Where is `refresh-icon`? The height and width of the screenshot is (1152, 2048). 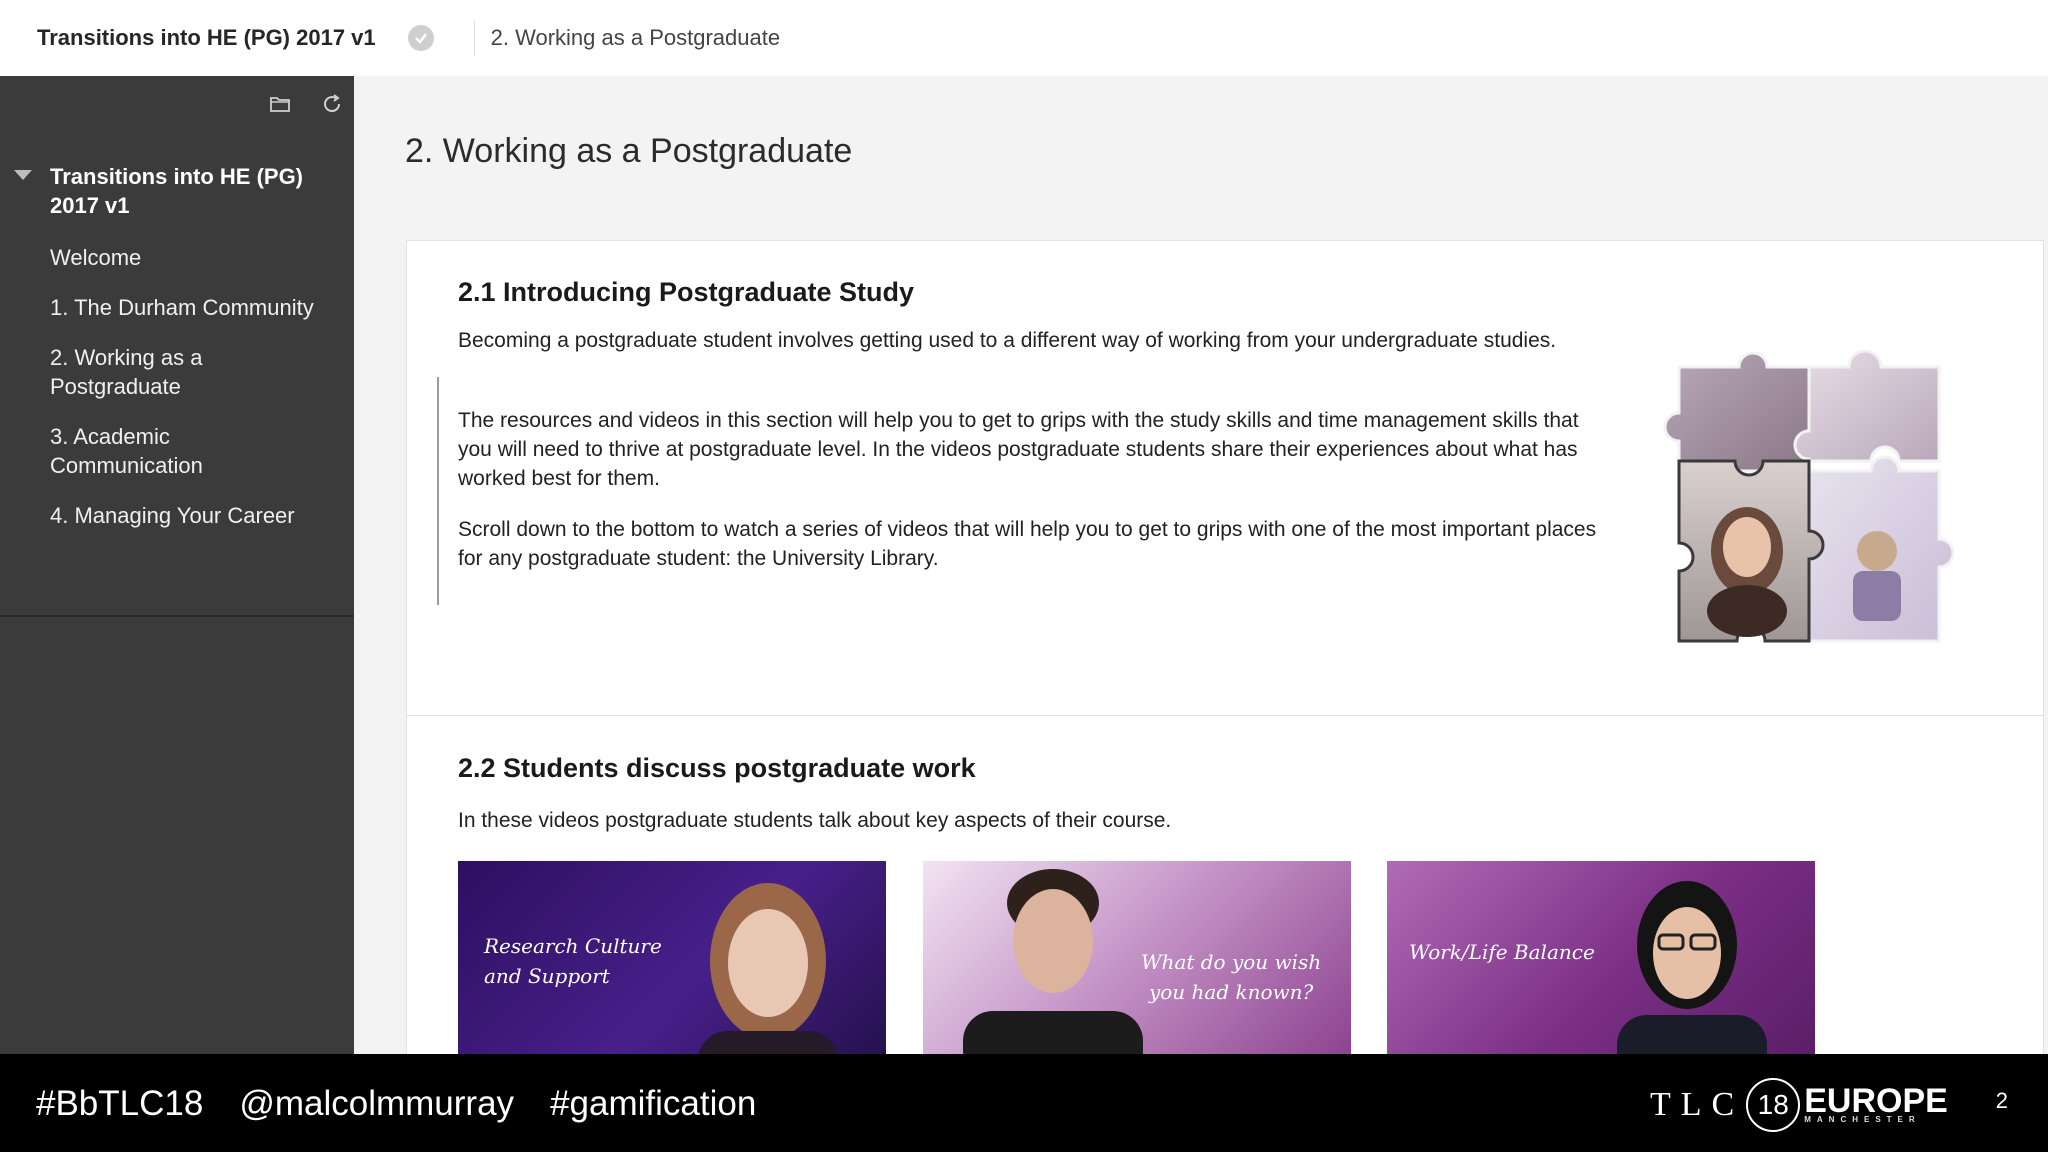
refresh-icon is located at coordinates (332, 104).